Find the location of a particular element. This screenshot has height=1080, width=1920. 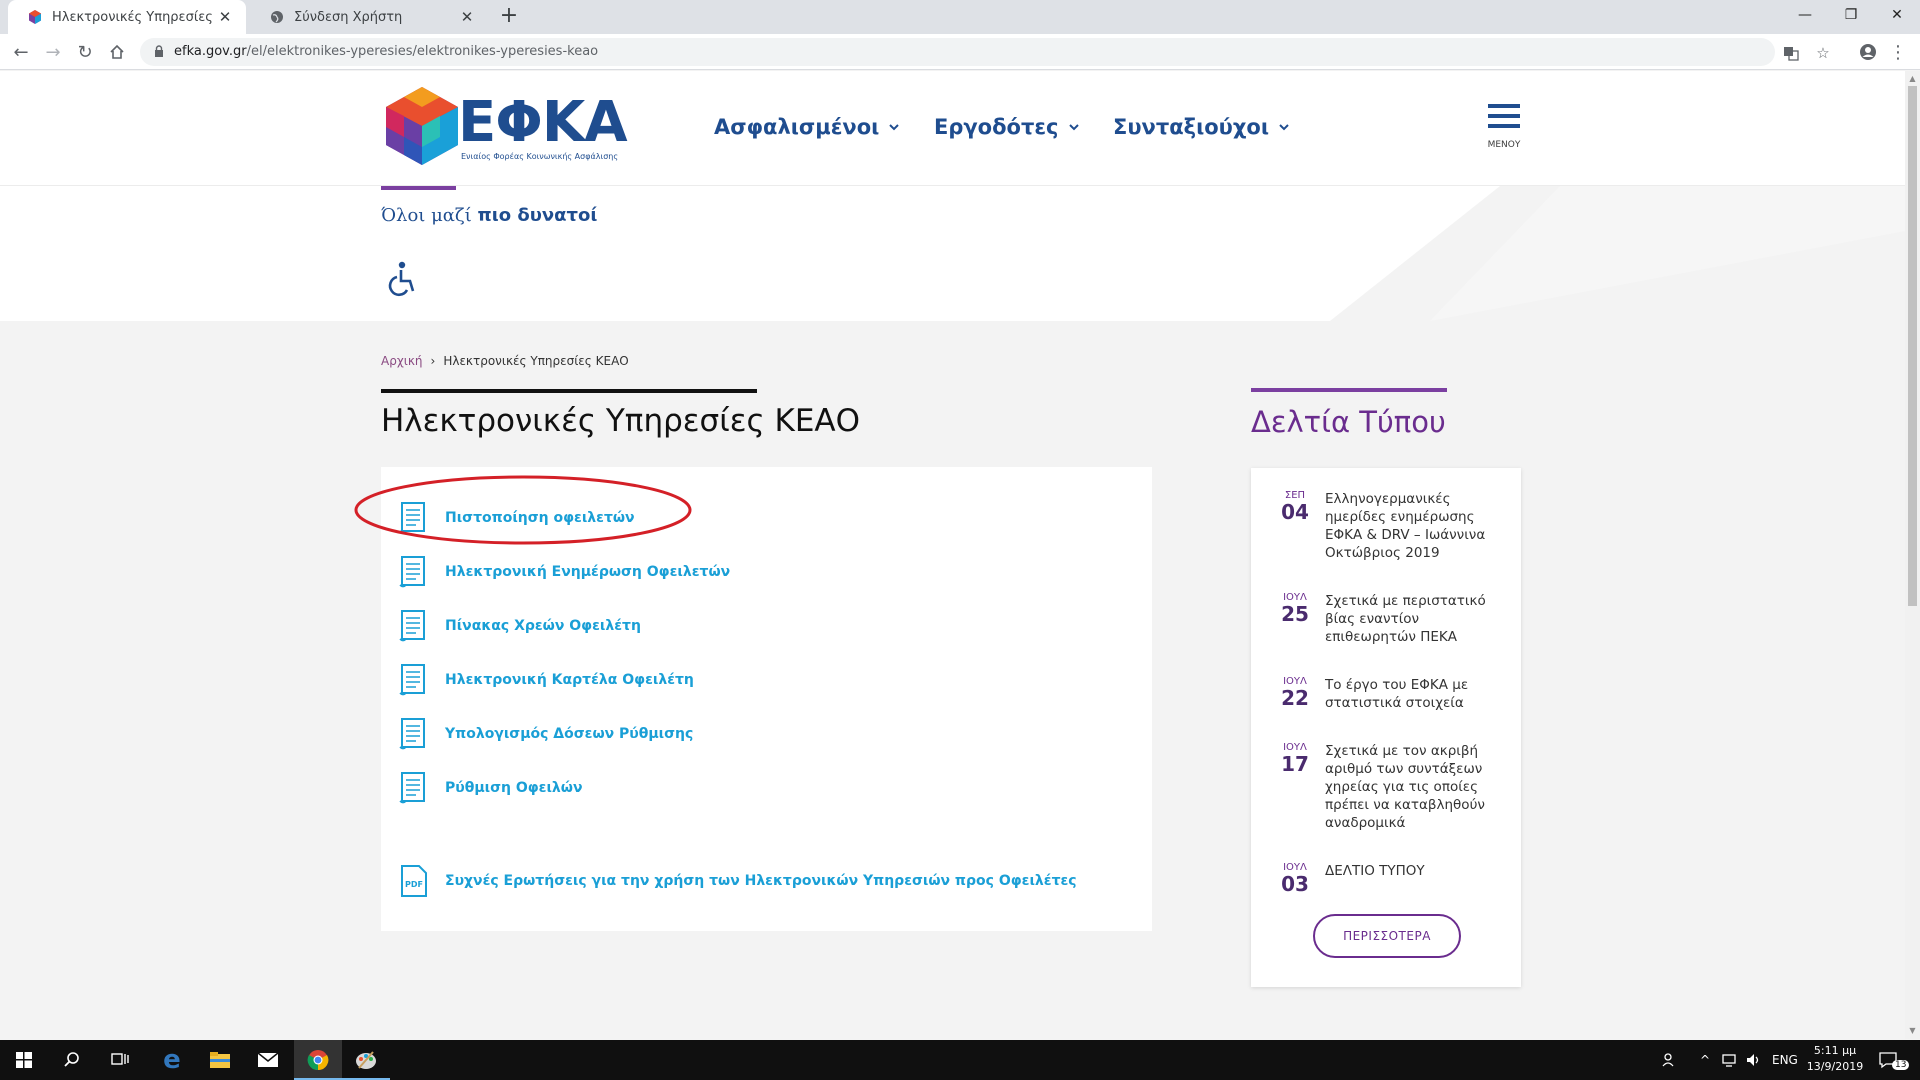

header-divider is located at coordinates (952, 185).